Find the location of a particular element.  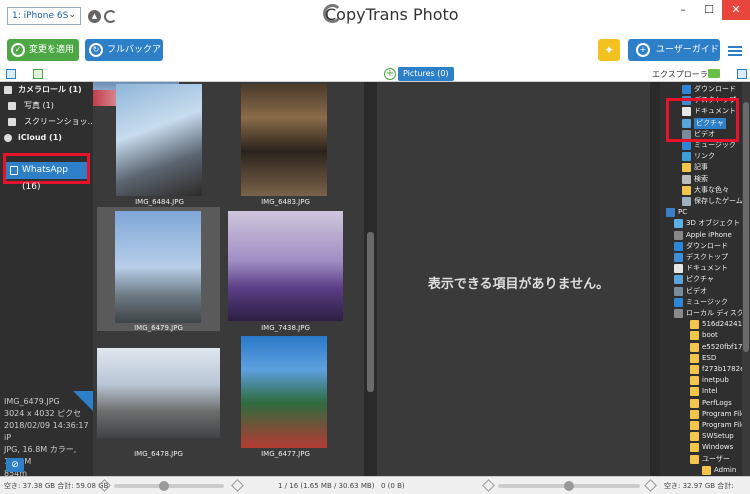

tree-node-label: ミュージック is located at coordinates (707, 301).